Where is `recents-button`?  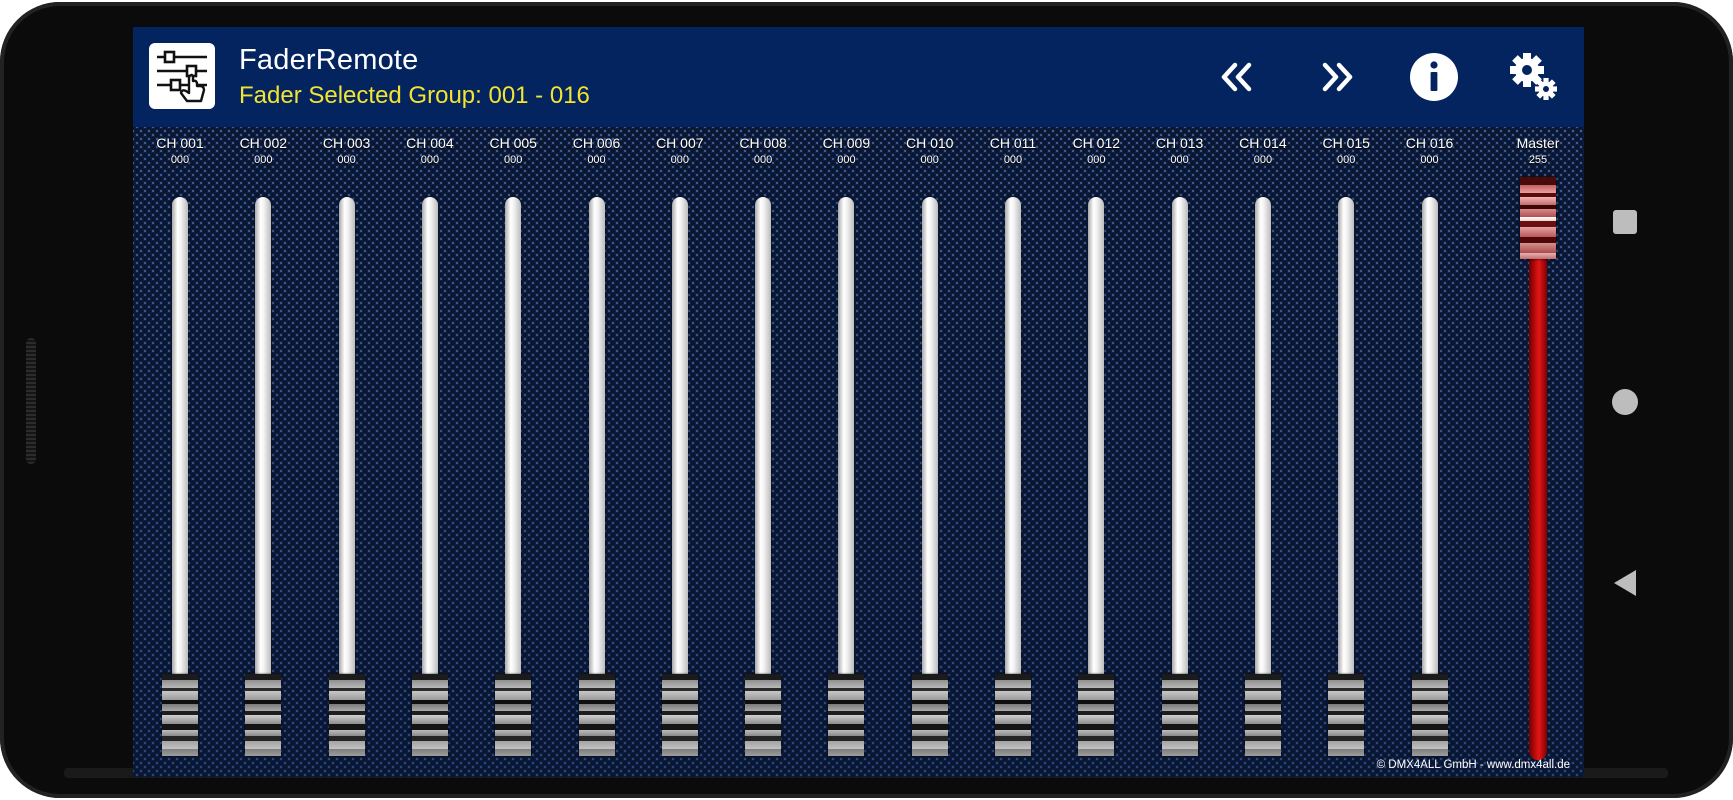 recents-button is located at coordinates (1625, 224).